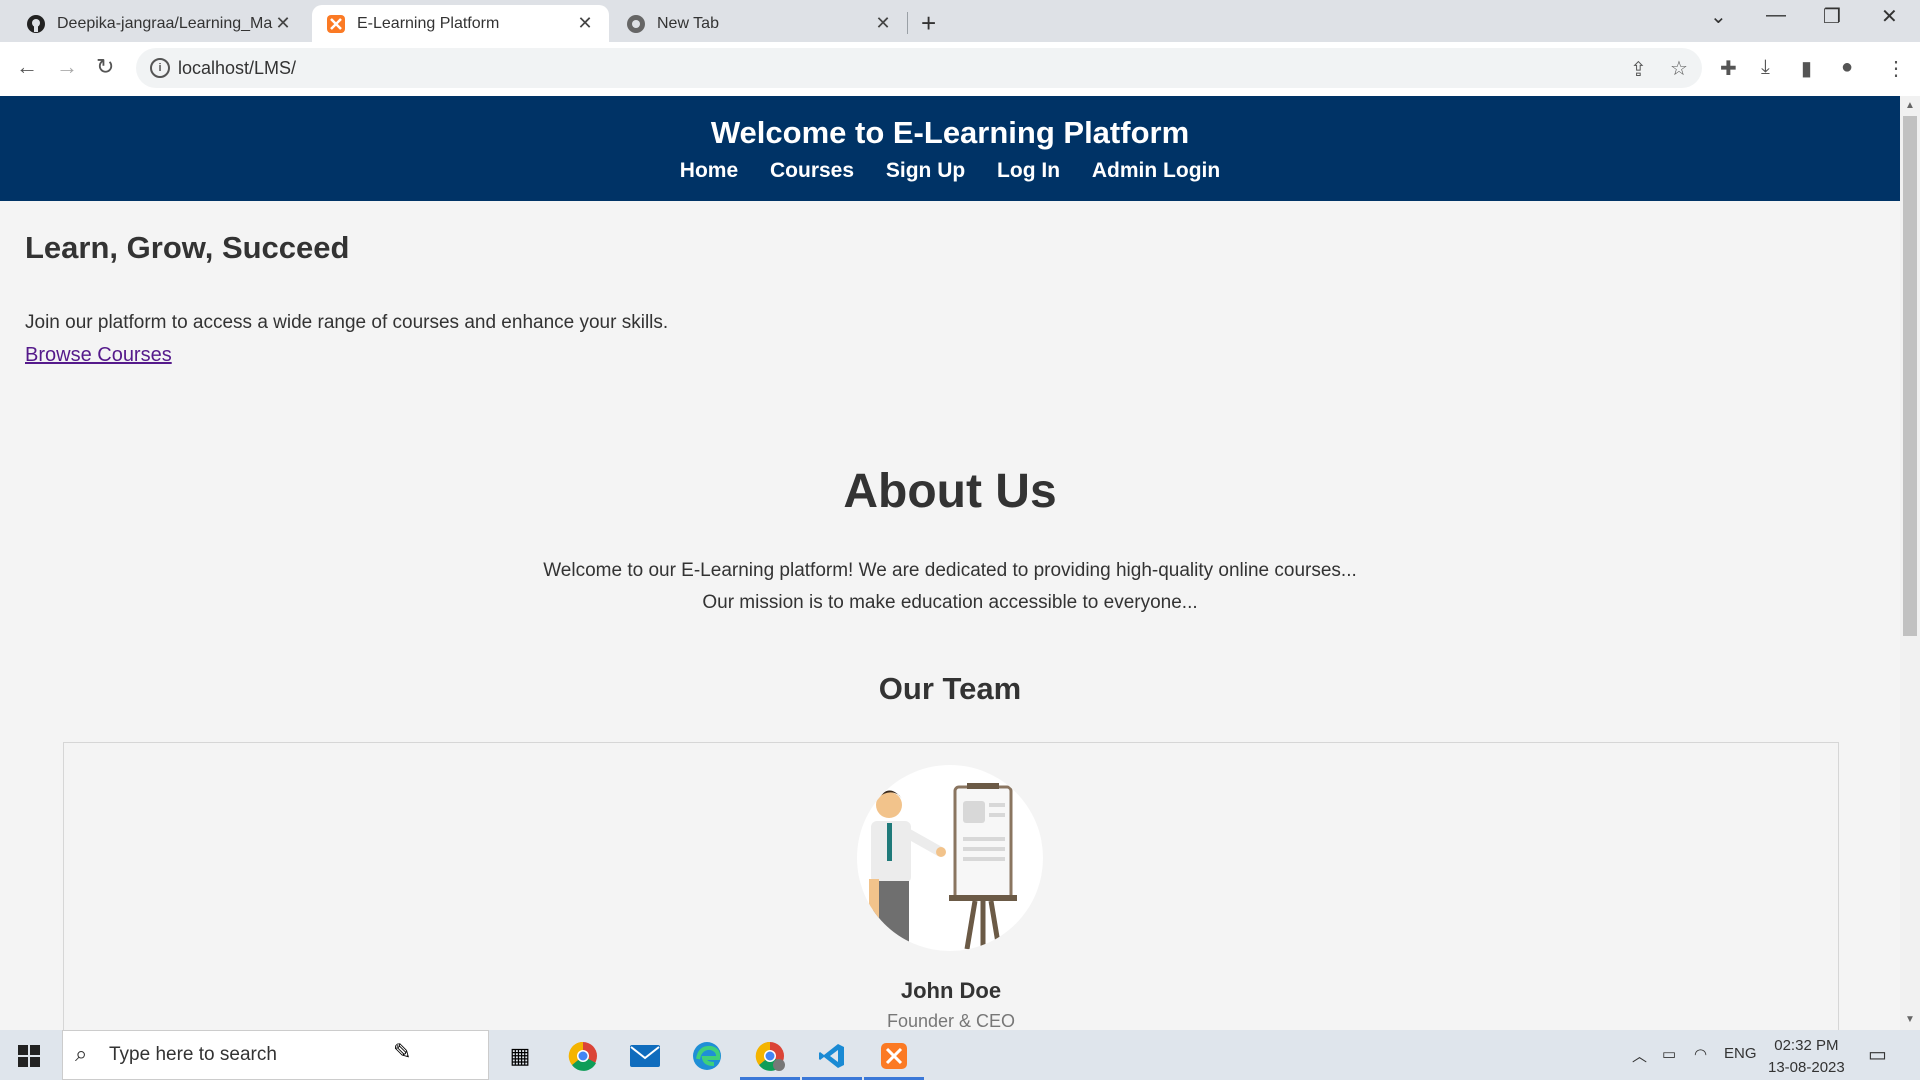  What do you see at coordinates (707, 1056) in the screenshot?
I see `edge-icon` at bounding box center [707, 1056].